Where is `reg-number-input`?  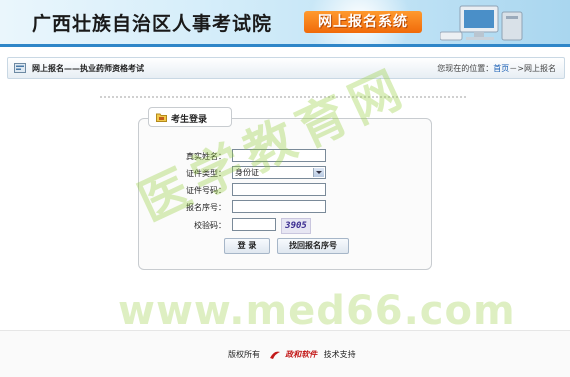 reg-number-input is located at coordinates (279, 206).